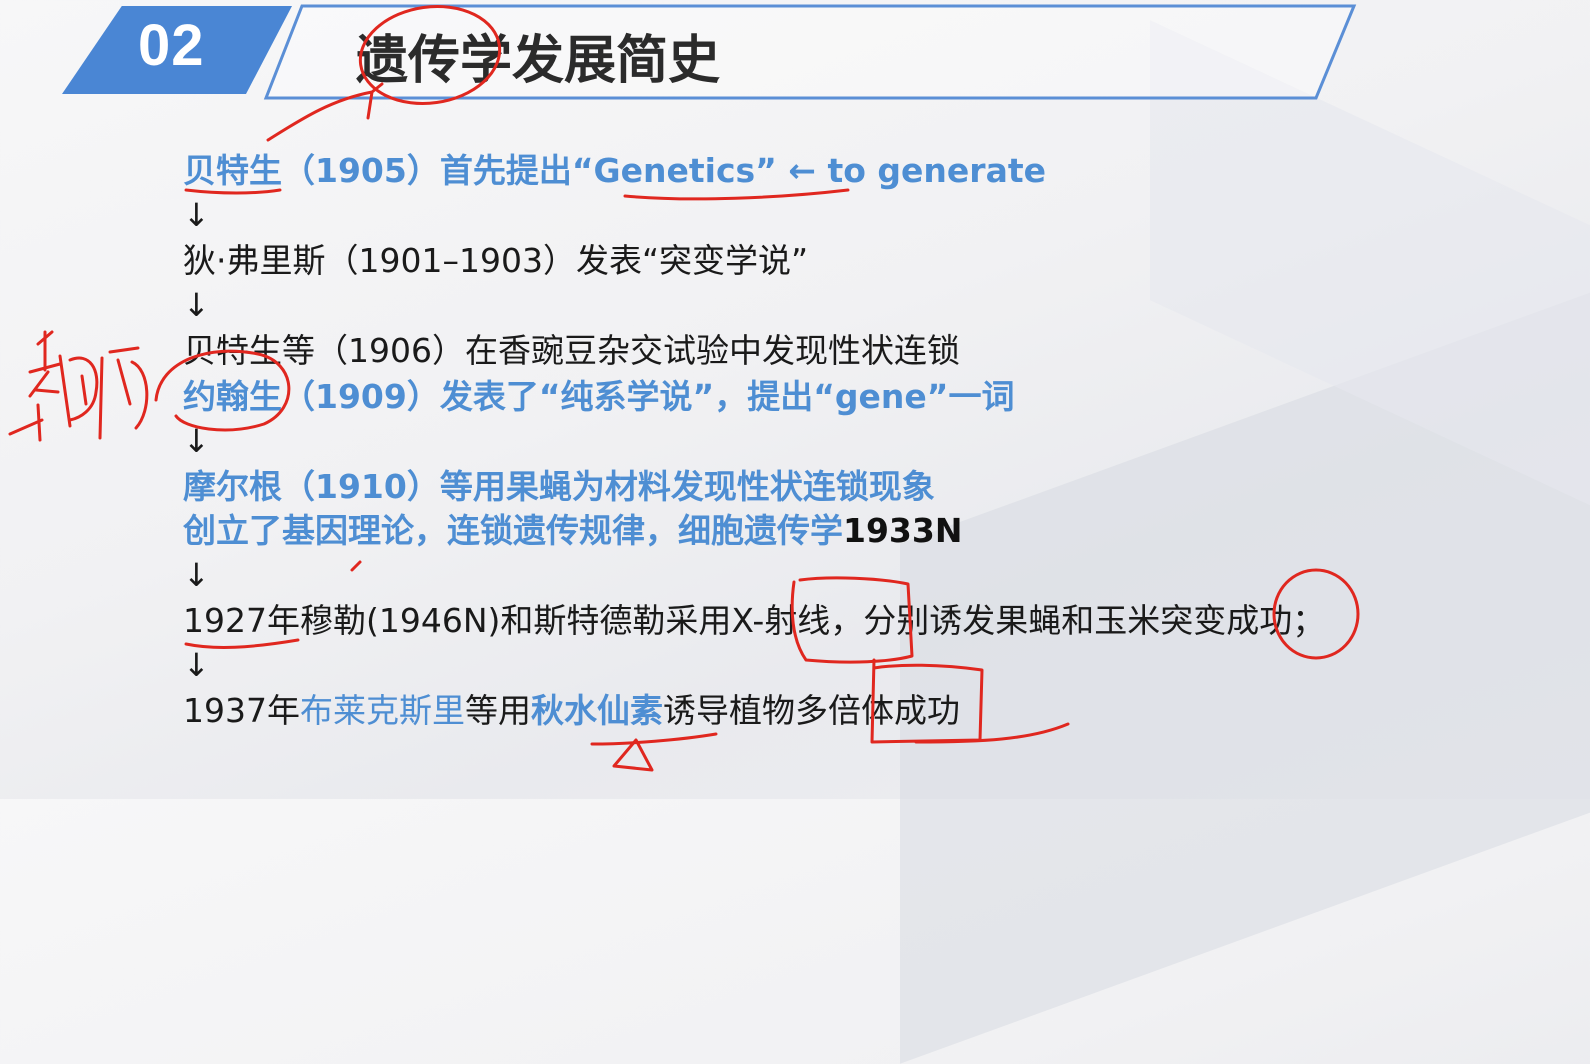 This screenshot has width=1590, height=1064. What do you see at coordinates (513, 530) in the screenshot?
I see `gene-theory-text: 创立了基因理论，连锁遗传规律，细胞遗传学` at bounding box center [513, 530].